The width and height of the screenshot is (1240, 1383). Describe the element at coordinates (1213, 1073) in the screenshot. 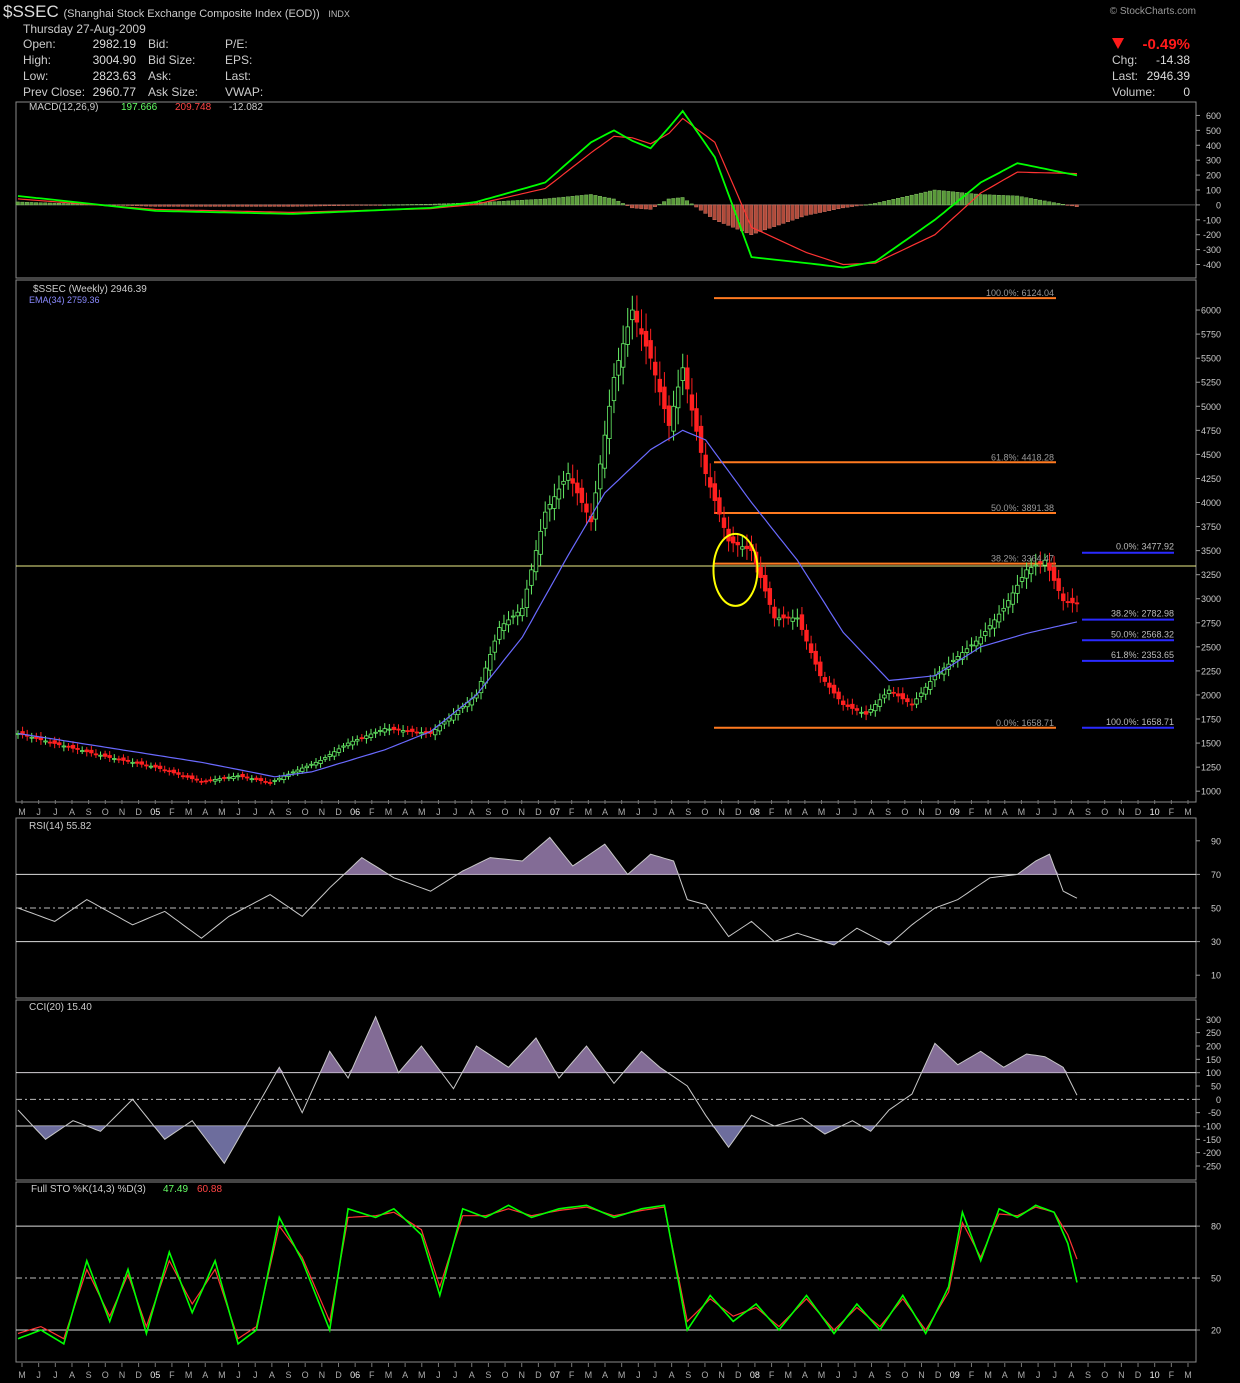

I see `cci-tick-label: 100` at that location.